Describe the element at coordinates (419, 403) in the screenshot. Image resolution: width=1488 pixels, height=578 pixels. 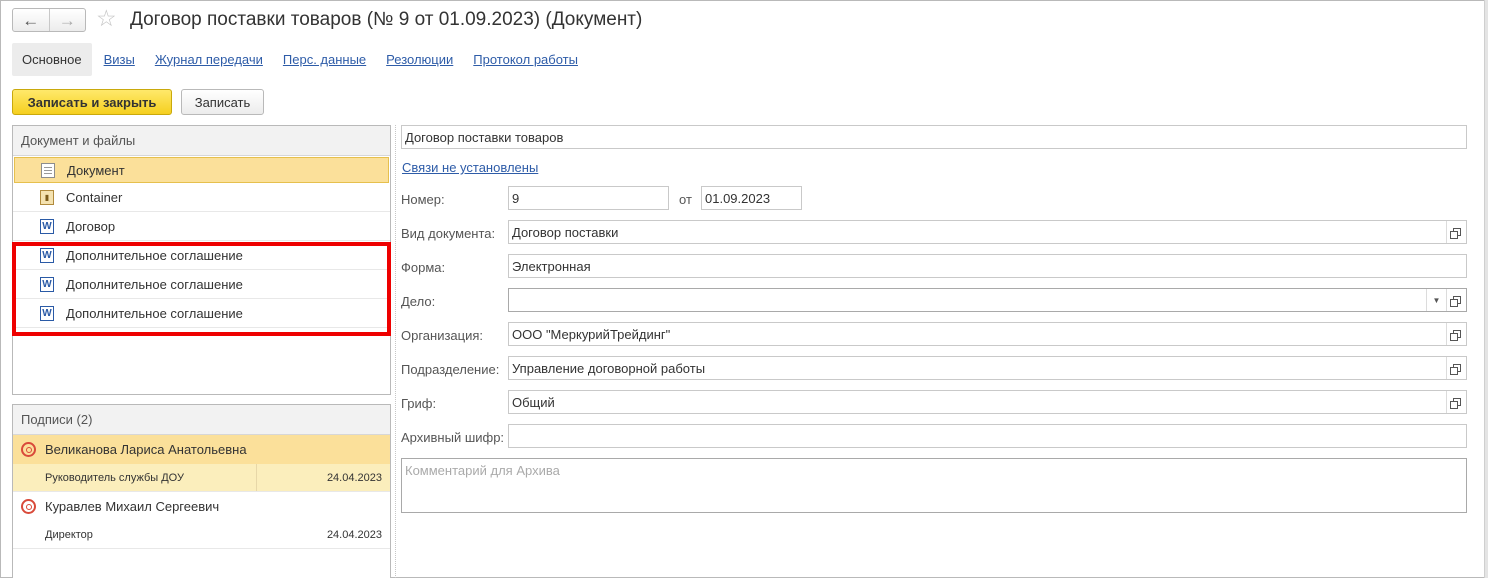
I see `classification-label: Гриф:` at that location.